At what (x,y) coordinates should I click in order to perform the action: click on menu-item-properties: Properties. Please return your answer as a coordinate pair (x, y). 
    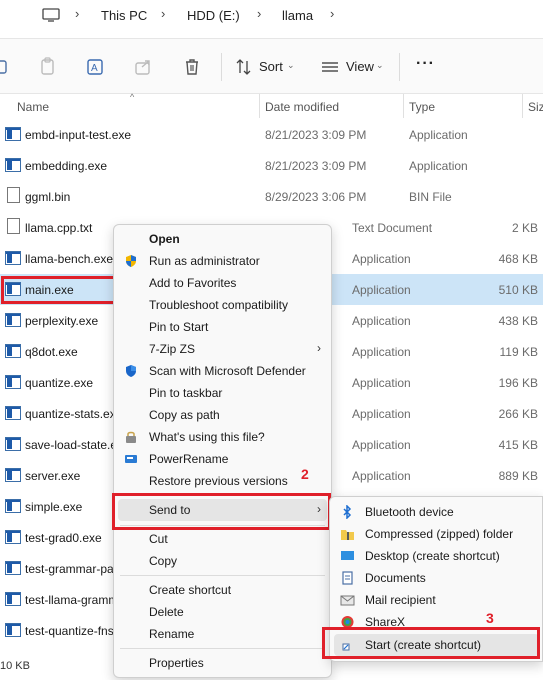
    Looking at the image, I should click on (222, 663).